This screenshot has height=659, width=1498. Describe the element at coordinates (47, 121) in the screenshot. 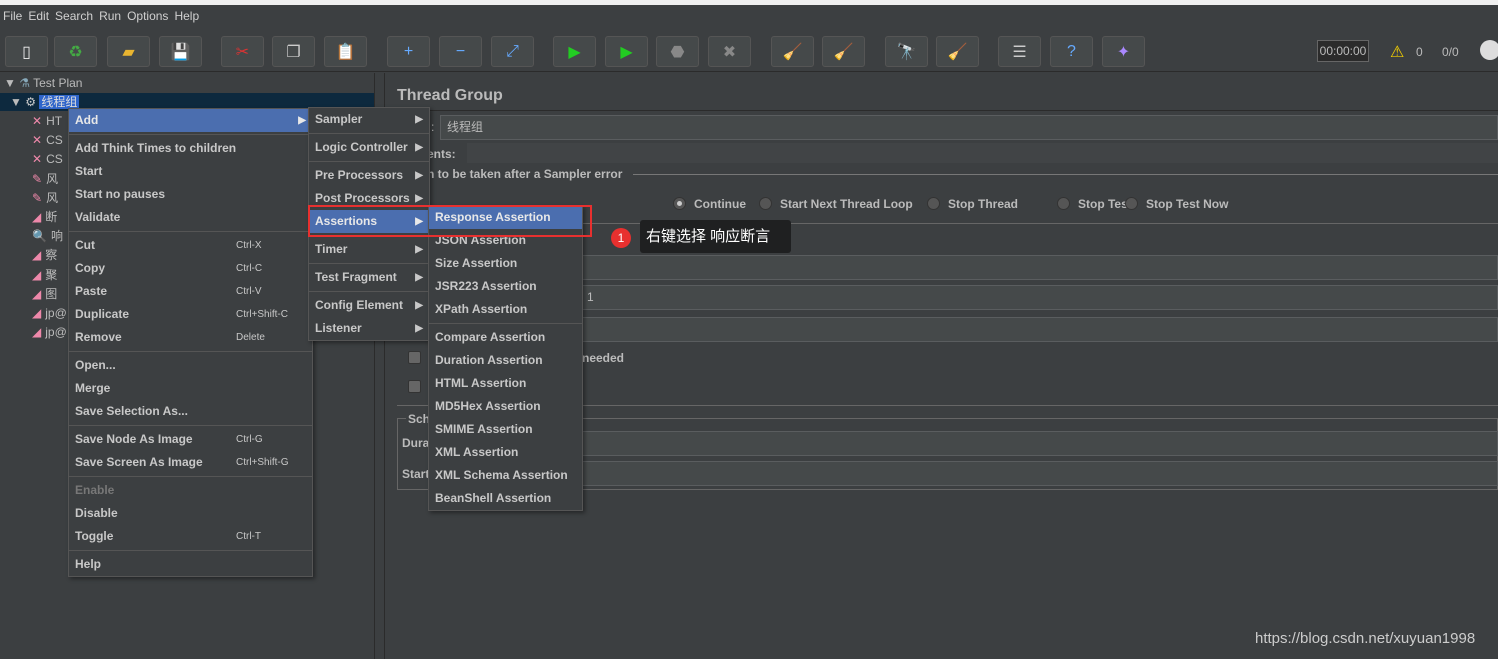

I see `tree-node: ✕ HT` at that location.